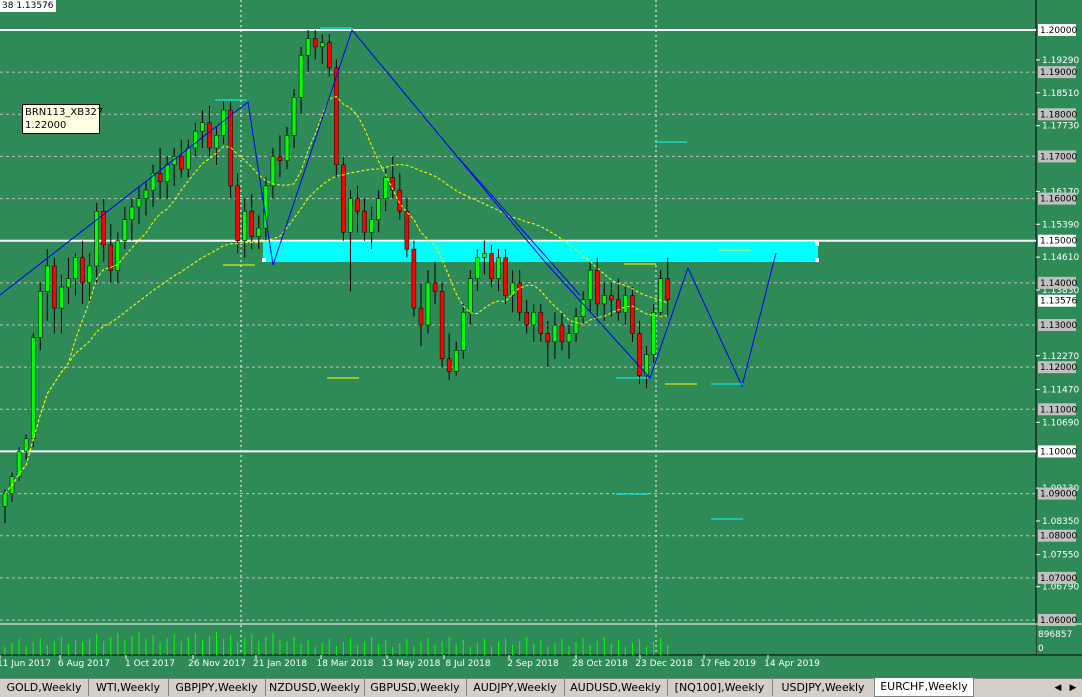 This screenshot has height=697, width=1082. I want to click on price-label: 1.18510, so click(1060, 94).